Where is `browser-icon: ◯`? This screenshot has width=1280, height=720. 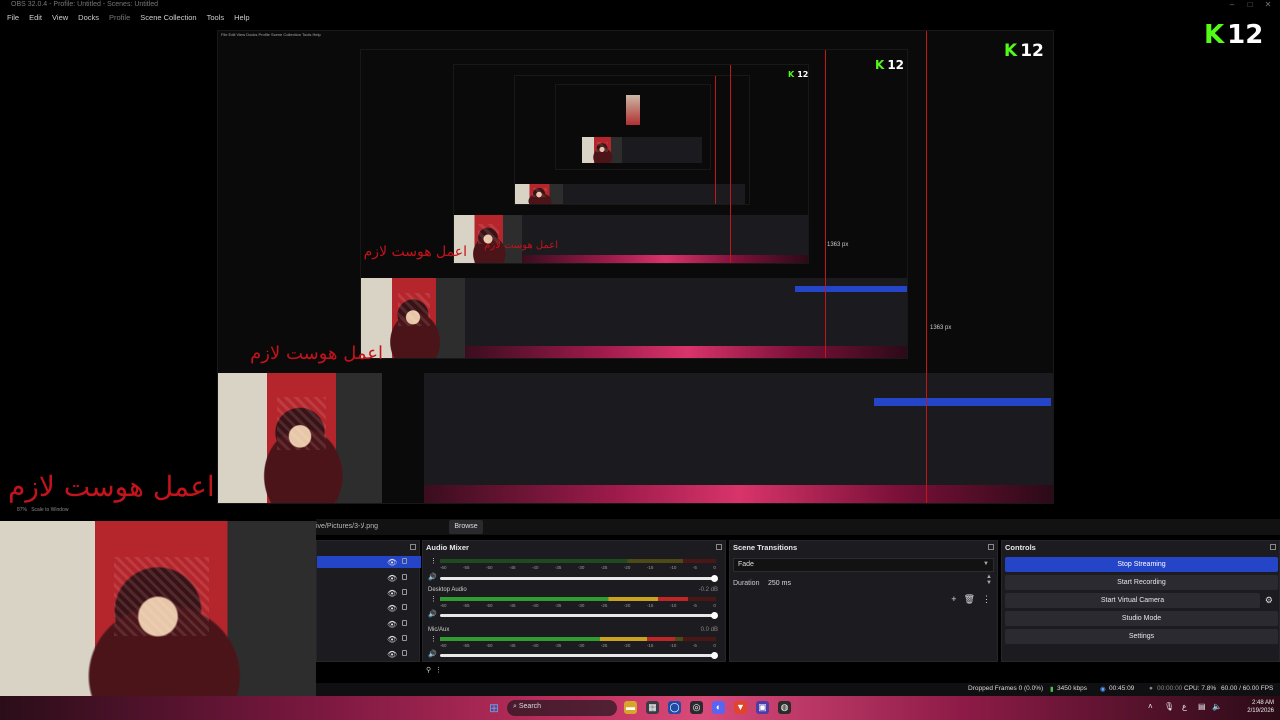
browser-icon: ◯ is located at coordinates (674, 707).